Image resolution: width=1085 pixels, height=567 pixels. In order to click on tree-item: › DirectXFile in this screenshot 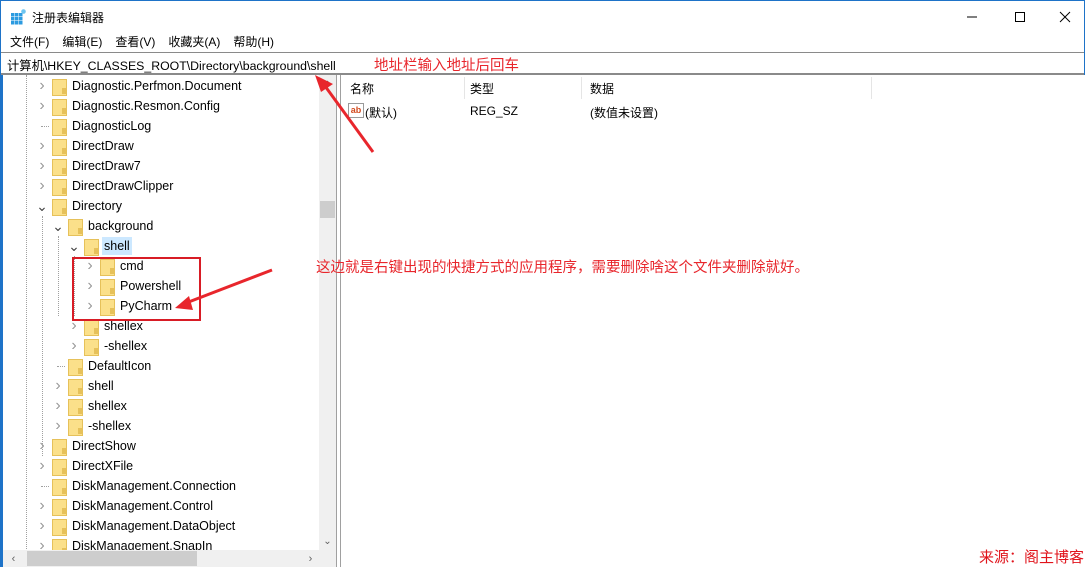, I will do `click(85, 466)`.